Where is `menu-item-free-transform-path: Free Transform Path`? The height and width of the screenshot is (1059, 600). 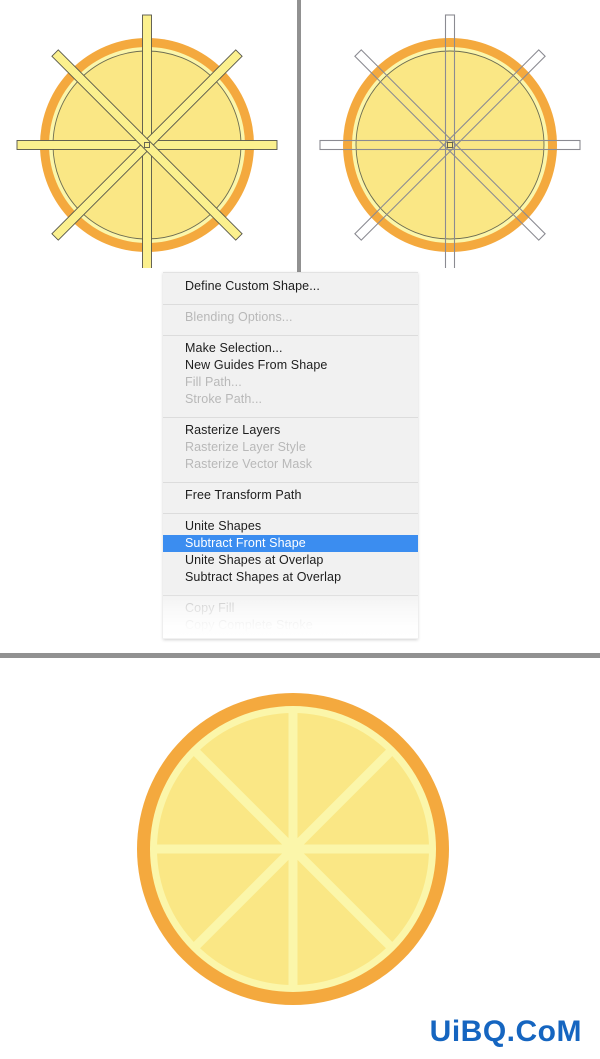 menu-item-free-transform-path: Free Transform Path is located at coordinates (290, 495).